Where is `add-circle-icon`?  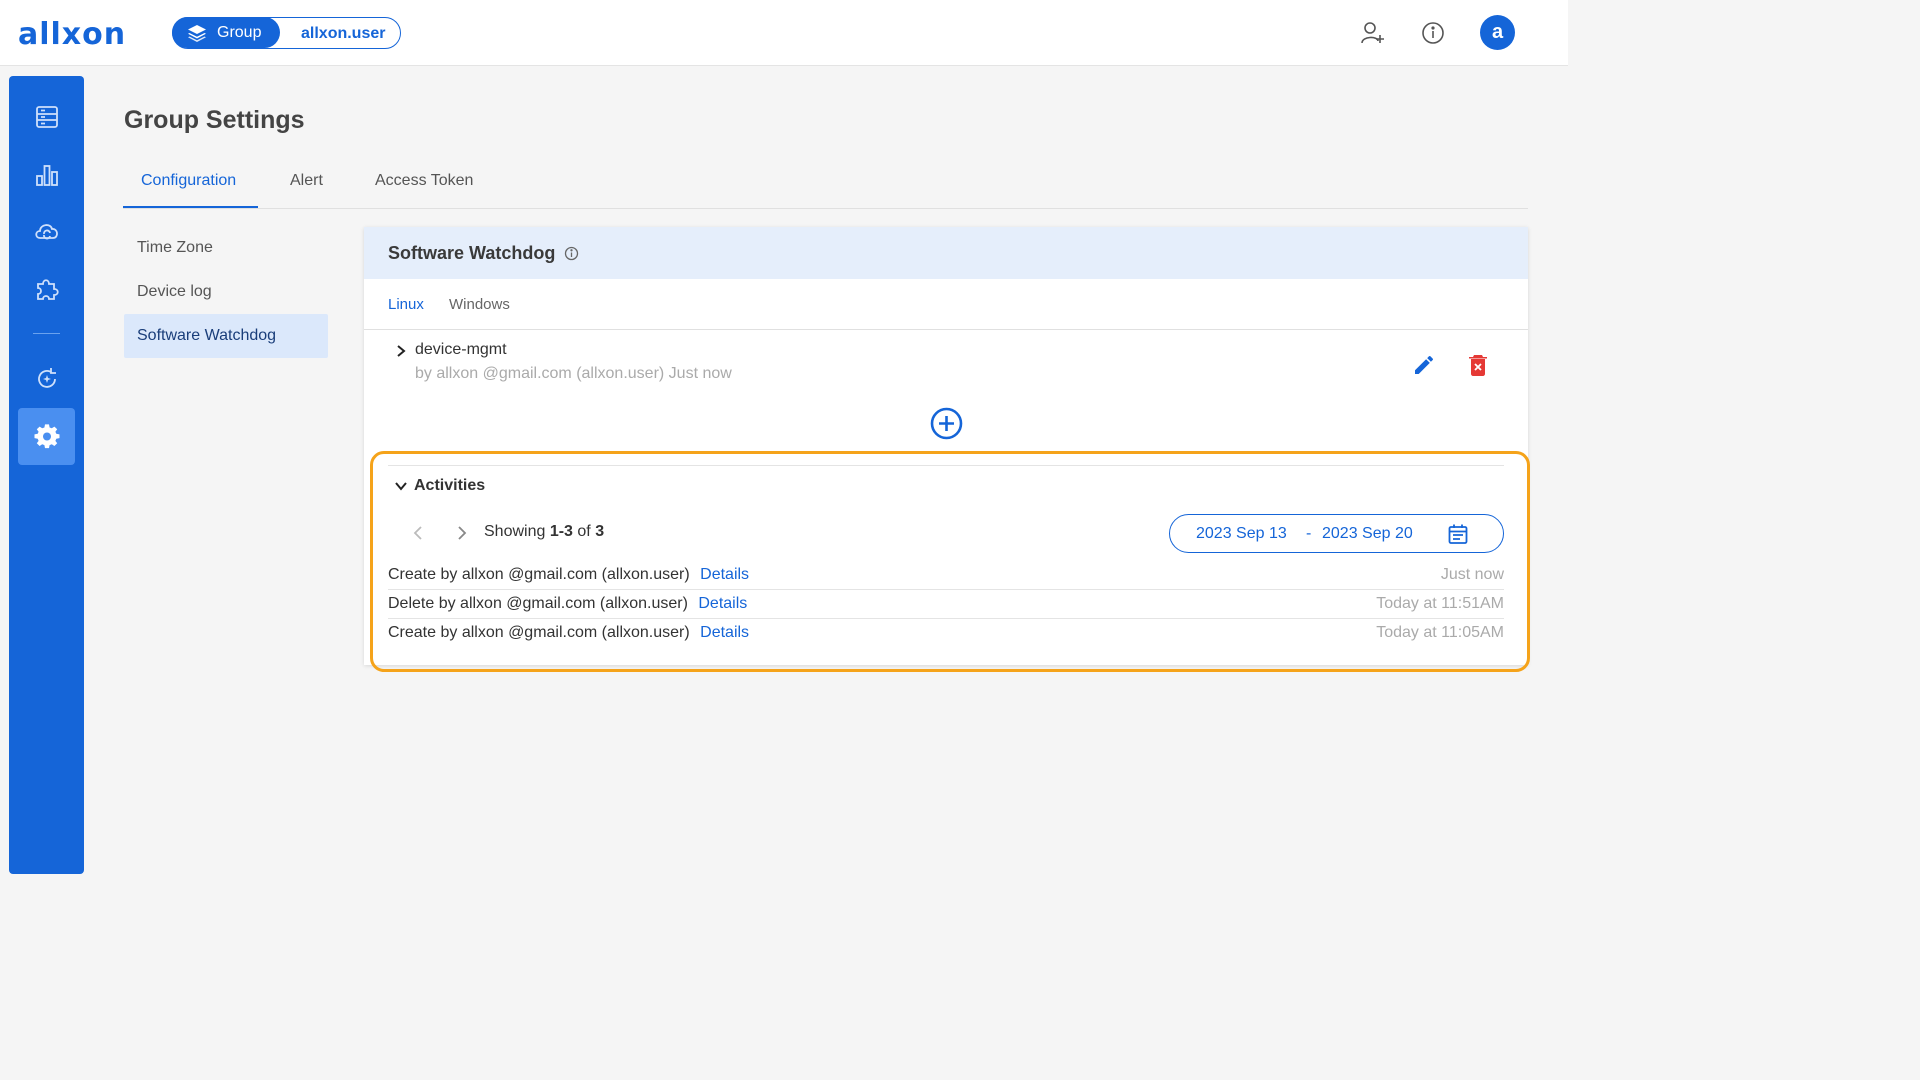 add-circle-icon is located at coordinates (946, 423).